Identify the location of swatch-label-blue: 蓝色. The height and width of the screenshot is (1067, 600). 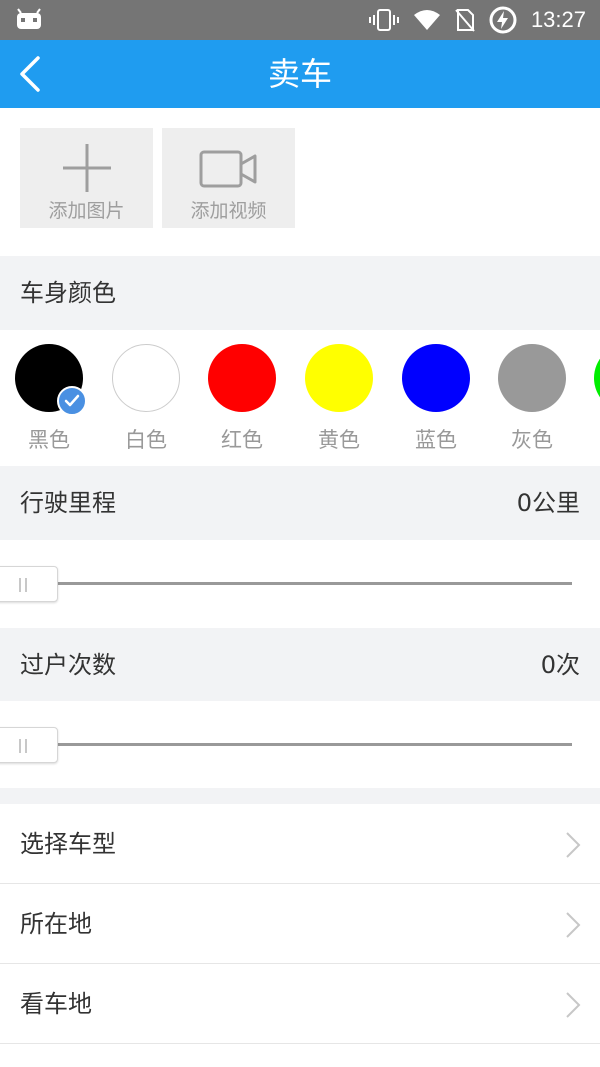
(436, 440).